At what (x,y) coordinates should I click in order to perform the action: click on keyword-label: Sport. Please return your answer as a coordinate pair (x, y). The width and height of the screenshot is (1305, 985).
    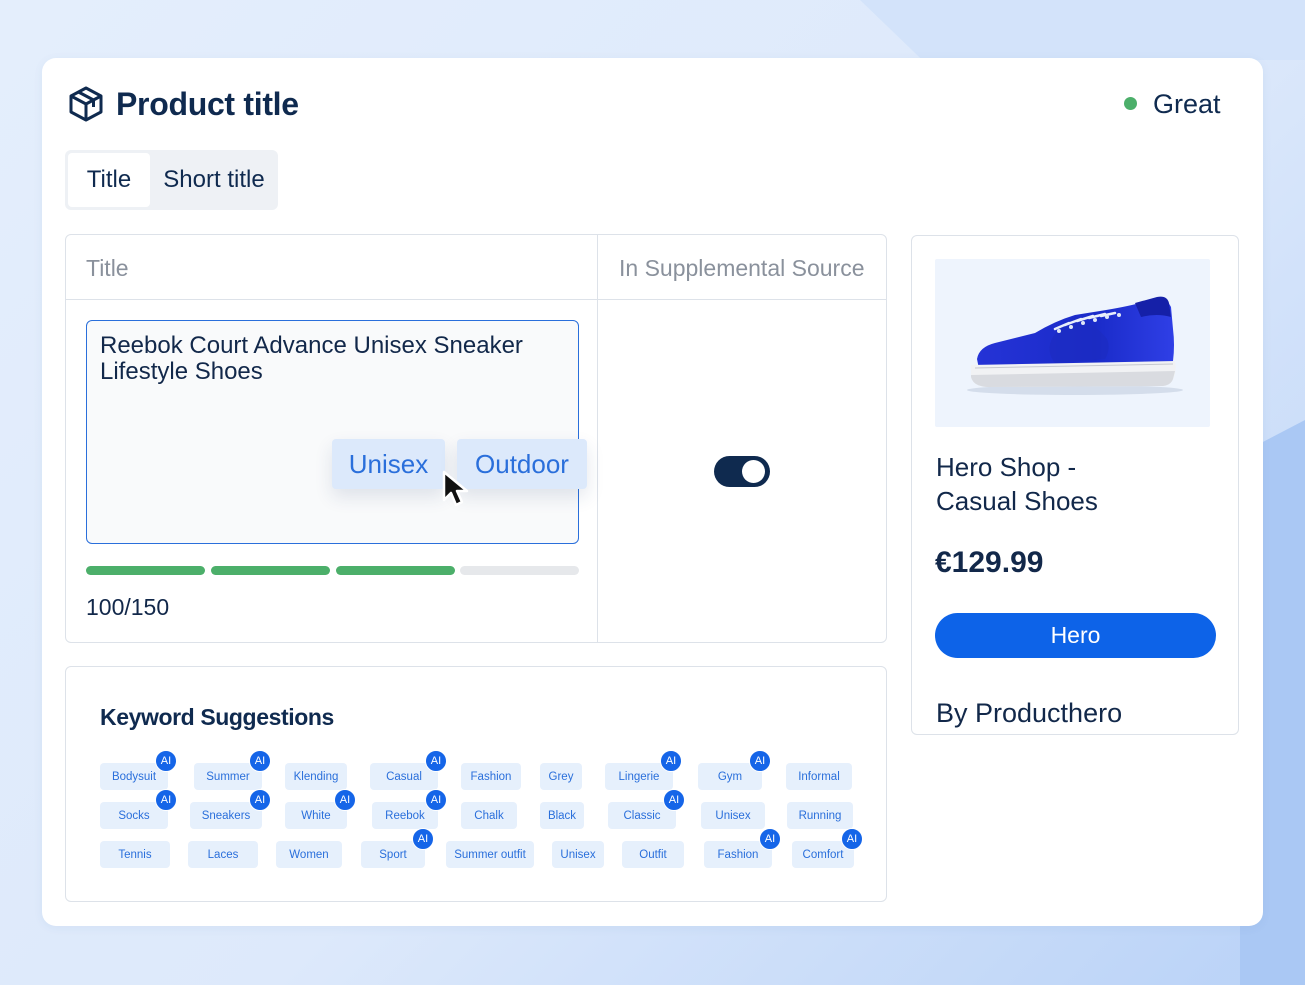
    Looking at the image, I should click on (393, 854).